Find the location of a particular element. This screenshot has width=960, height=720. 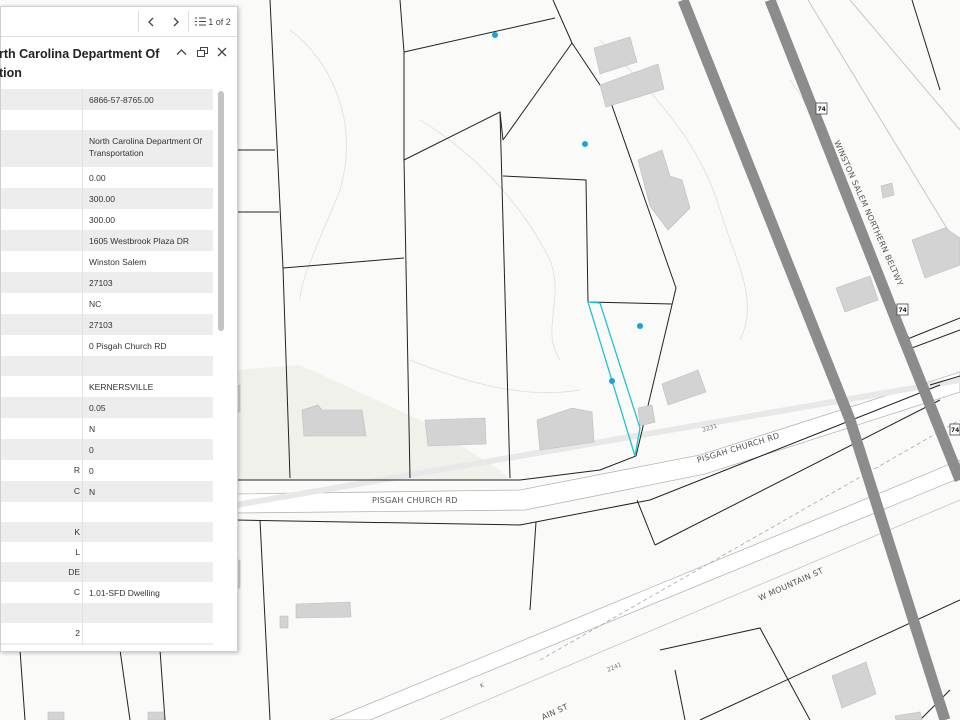

chevron-right-icon is located at coordinates (176, 21).